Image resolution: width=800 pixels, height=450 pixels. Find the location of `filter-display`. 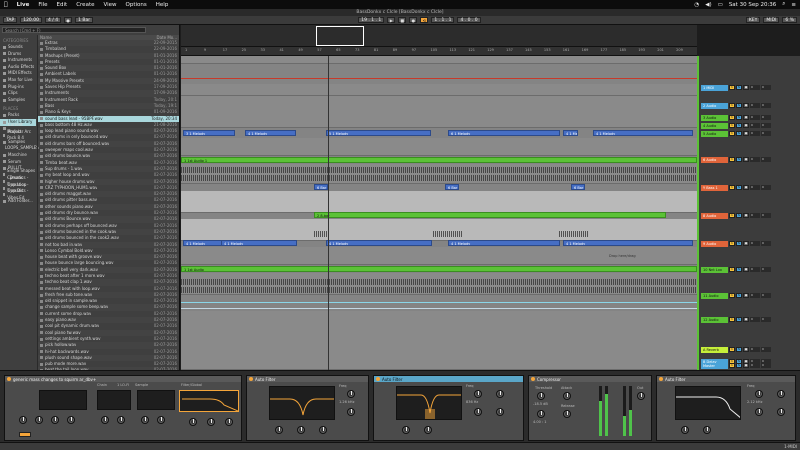

filter-display is located at coordinates (708, 403).